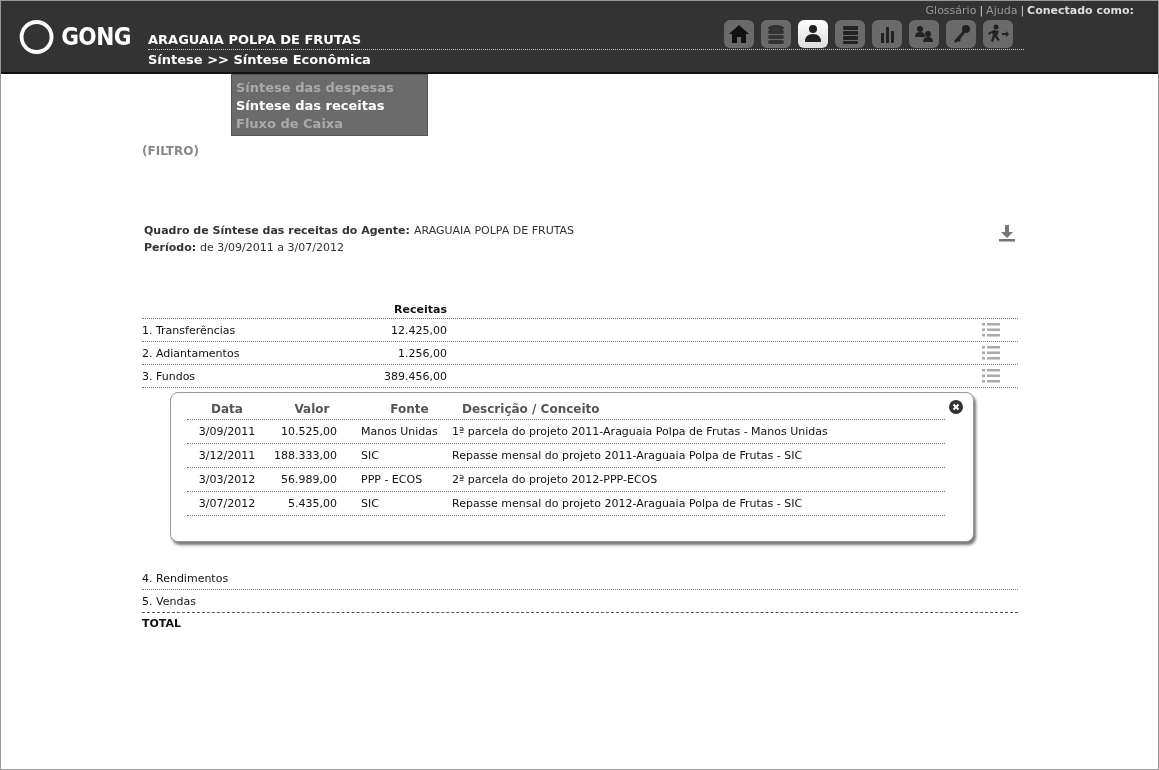 The width and height of the screenshot is (1159, 770). What do you see at coordinates (305, 455) in the screenshot?
I see `table-cell-text: 188.333,00` at bounding box center [305, 455].